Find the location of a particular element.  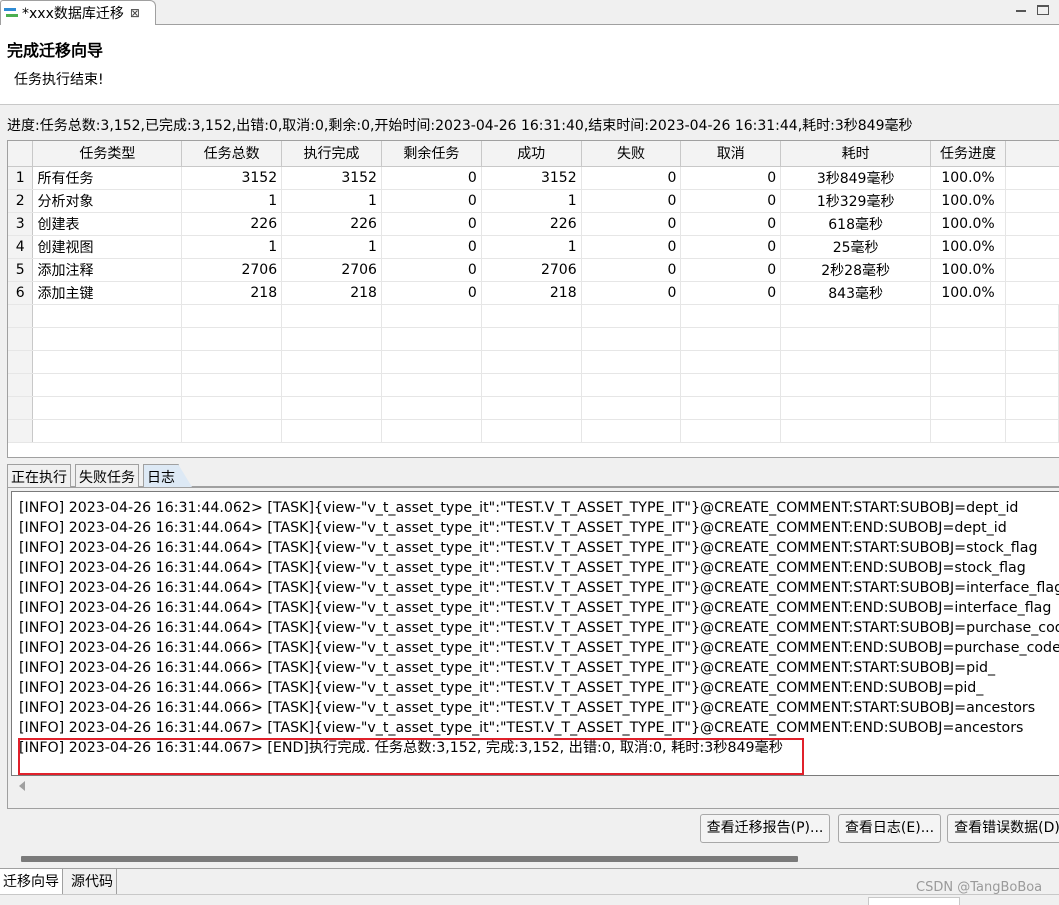

tab-log: 日志 is located at coordinates (167, 475).